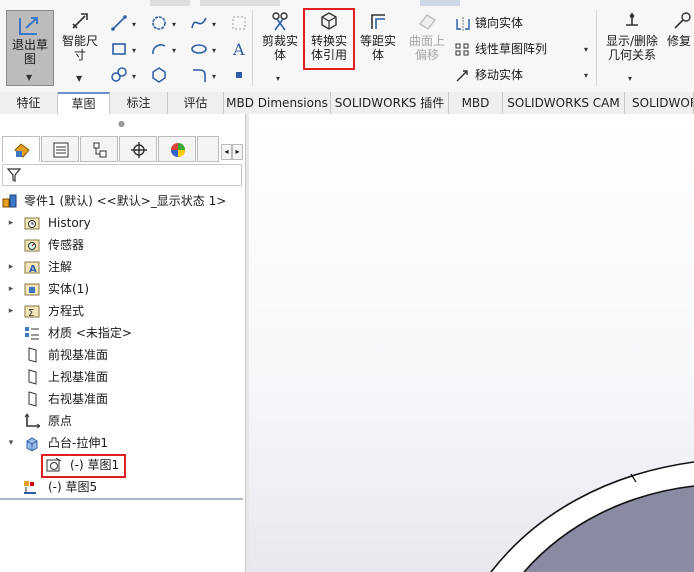 This screenshot has height=572, width=694. What do you see at coordinates (280, 21) in the screenshot?
I see `trim-icon` at bounding box center [280, 21].